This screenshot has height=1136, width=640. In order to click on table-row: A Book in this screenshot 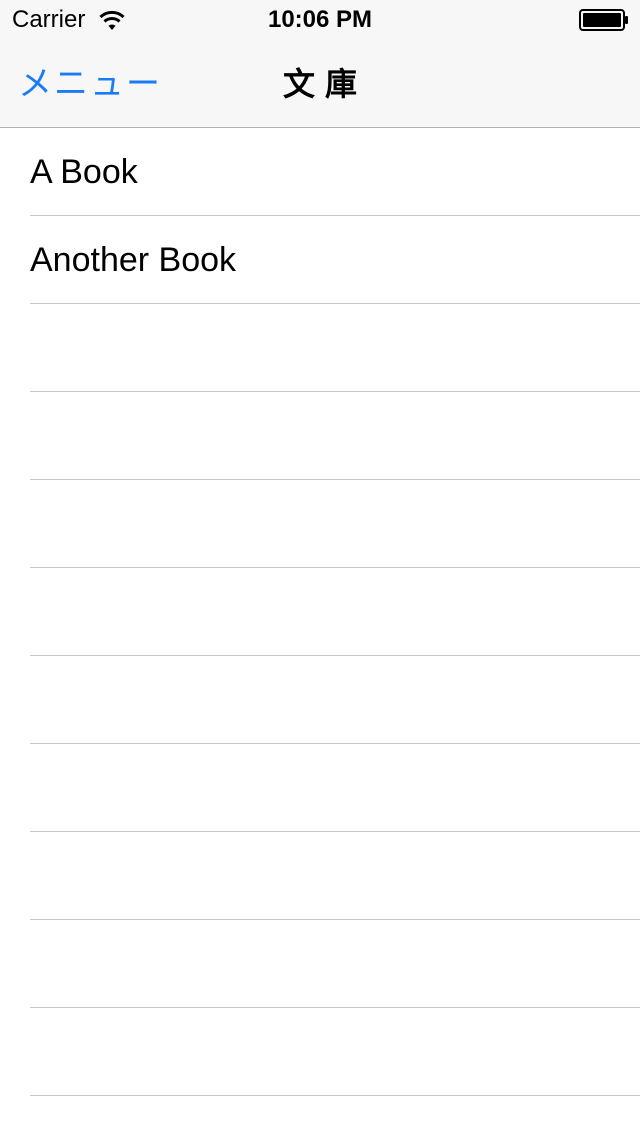, I will do `click(320, 172)`.